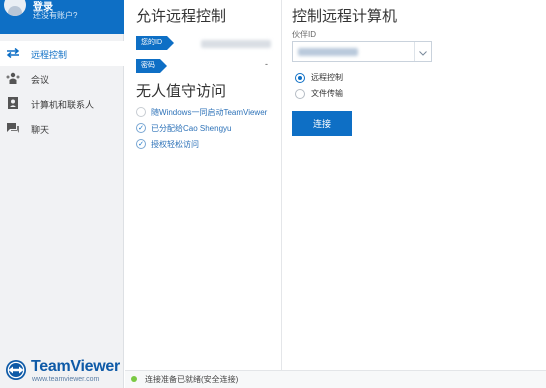 The image size is (546, 388). Describe the element at coordinates (300, 93) in the screenshot. I see `radio-unselected` at that location.